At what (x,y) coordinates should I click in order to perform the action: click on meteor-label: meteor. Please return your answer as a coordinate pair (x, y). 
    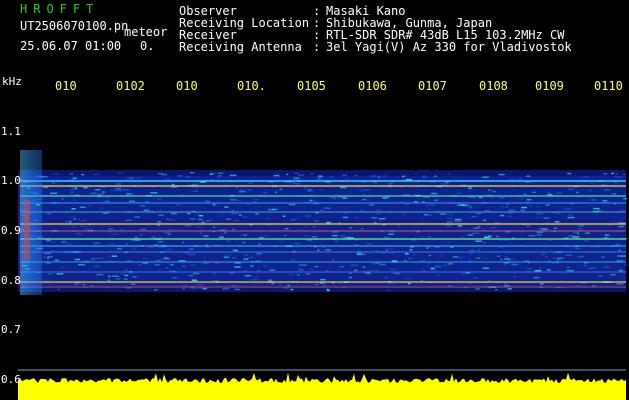
    Looking at the image, I should click on (146, 32).